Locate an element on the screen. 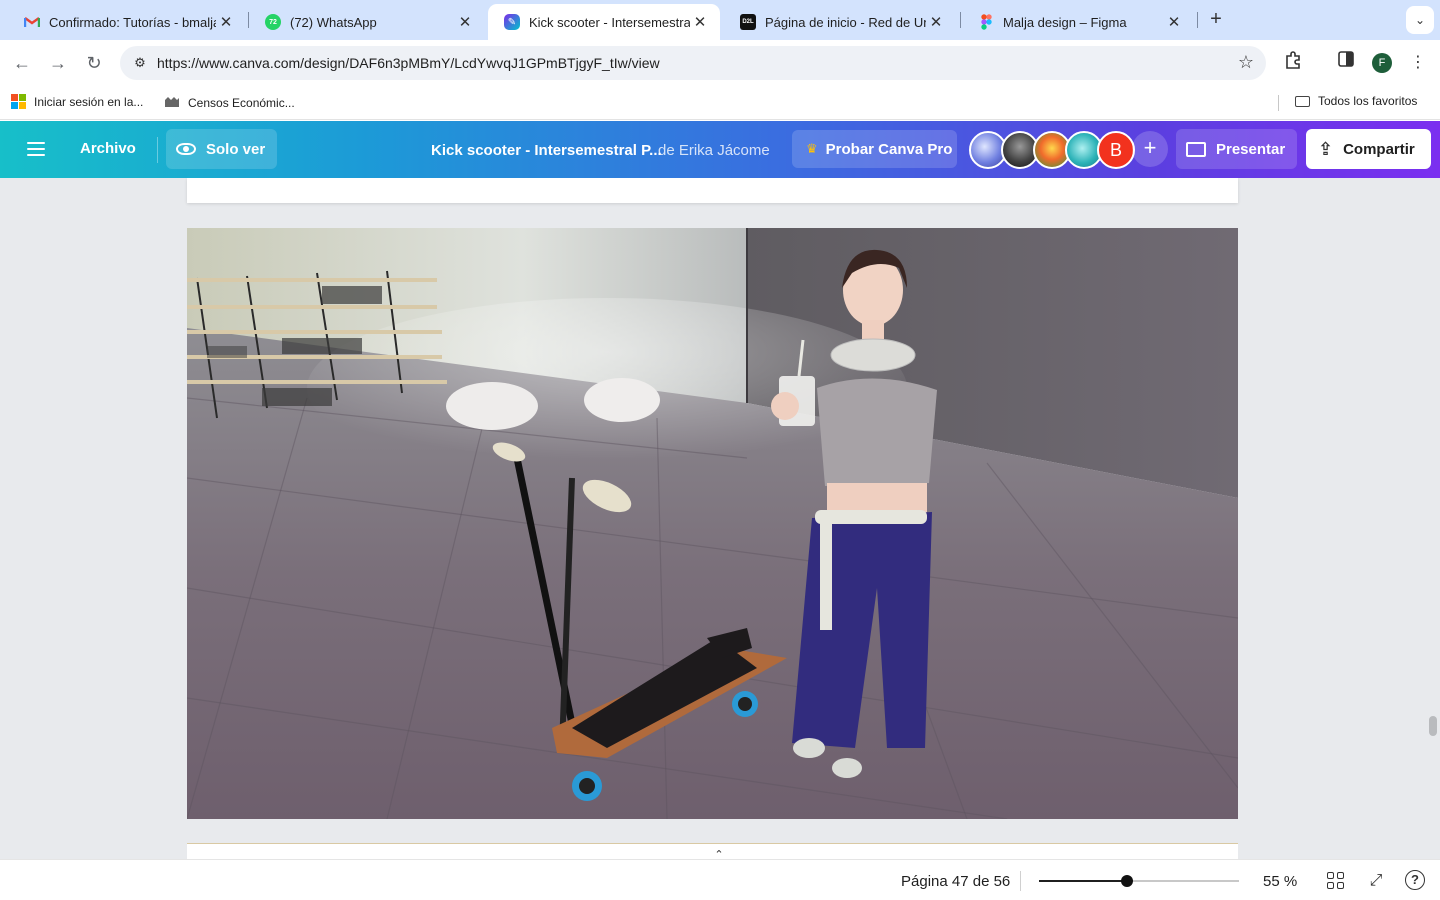 The height and width of the screenshot is (900, 1440). tab-title: Confirmado: Tutorías - bmalja is located at coordinates (132, 22).